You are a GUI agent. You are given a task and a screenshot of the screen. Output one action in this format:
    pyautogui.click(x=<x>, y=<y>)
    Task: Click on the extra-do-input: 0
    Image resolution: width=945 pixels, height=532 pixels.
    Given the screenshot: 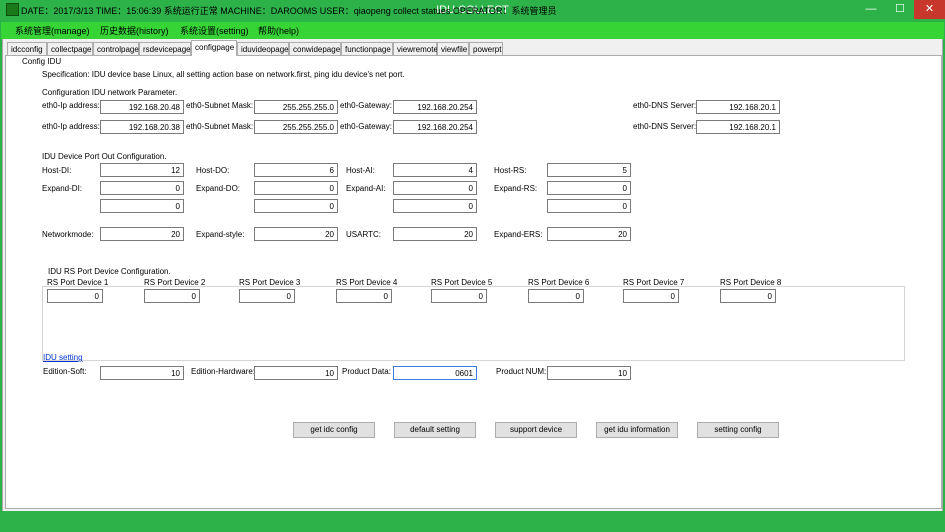 What is the action you would take?
    pyautogui.click(x=296, y=206)
    